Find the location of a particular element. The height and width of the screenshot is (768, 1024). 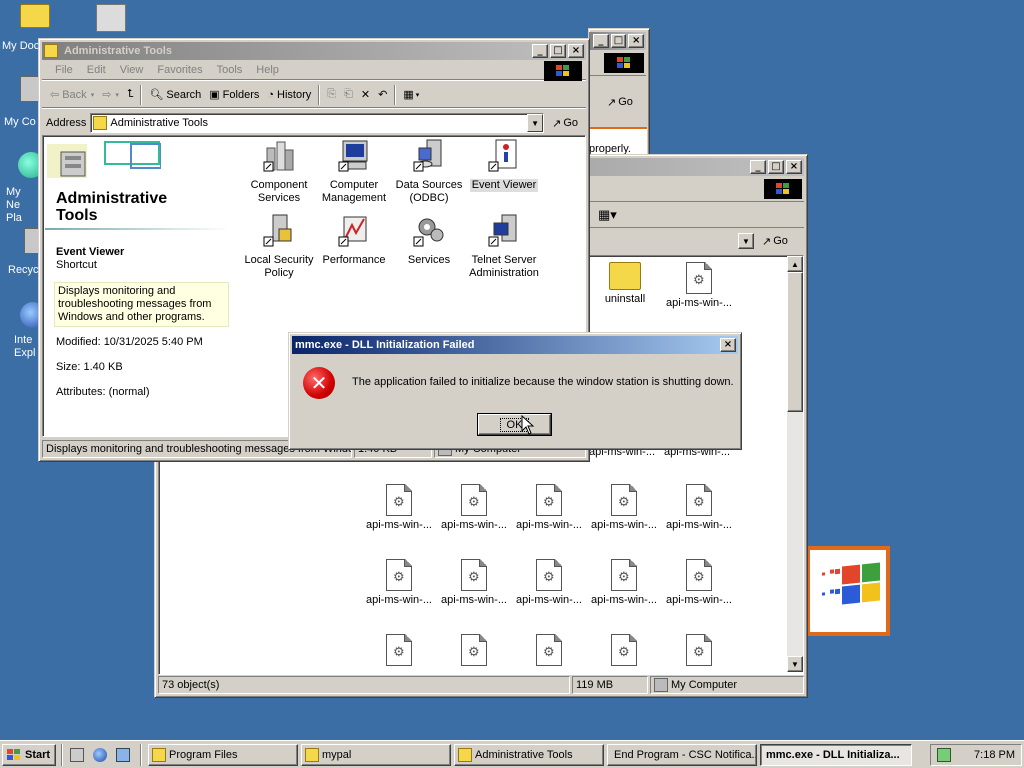

task-administrative-tools: Administrative Tools is located at coordinates (529, 754).